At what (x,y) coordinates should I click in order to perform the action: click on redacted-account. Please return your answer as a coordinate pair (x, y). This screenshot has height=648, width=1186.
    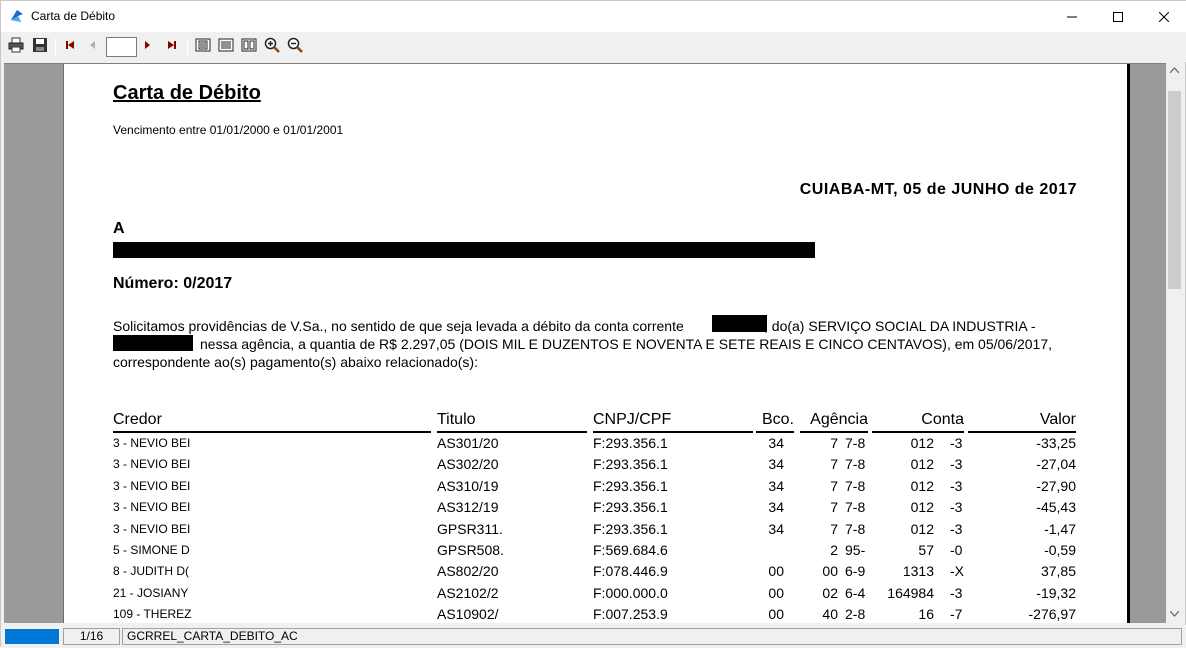
    Looking at the image, I should click on (739, 323).